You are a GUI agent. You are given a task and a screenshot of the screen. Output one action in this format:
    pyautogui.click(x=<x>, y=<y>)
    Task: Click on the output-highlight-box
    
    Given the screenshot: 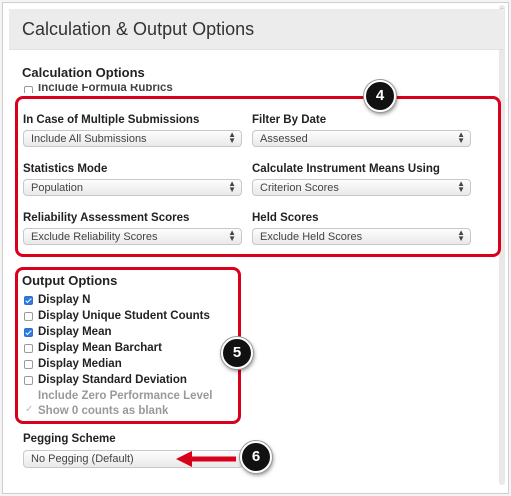 What is the action you would take?
    pyautogui.click(x=128, y=345)
    